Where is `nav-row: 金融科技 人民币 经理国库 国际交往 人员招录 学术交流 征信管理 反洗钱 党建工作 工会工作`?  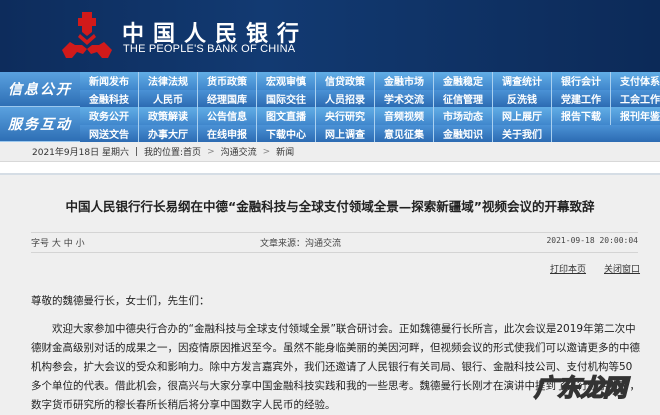 nav-row: 金融科技 人民币 经理国库 国际交往 人员招录 学术交流 征信管理 反洗钱 党建工作 工会工作 is located at coordinates (370, 98).